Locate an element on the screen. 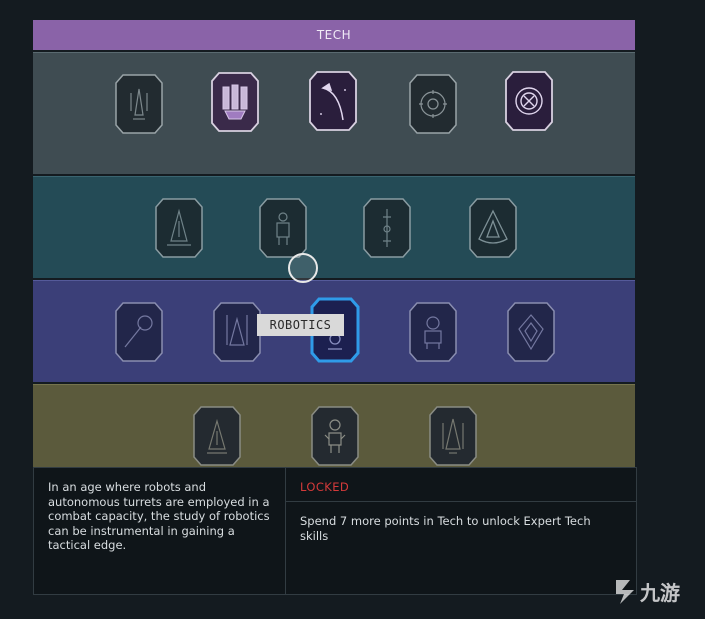 The image size is (705, 619). skill-tooltip: ROBOTICS is located at coordinates (300, 325).